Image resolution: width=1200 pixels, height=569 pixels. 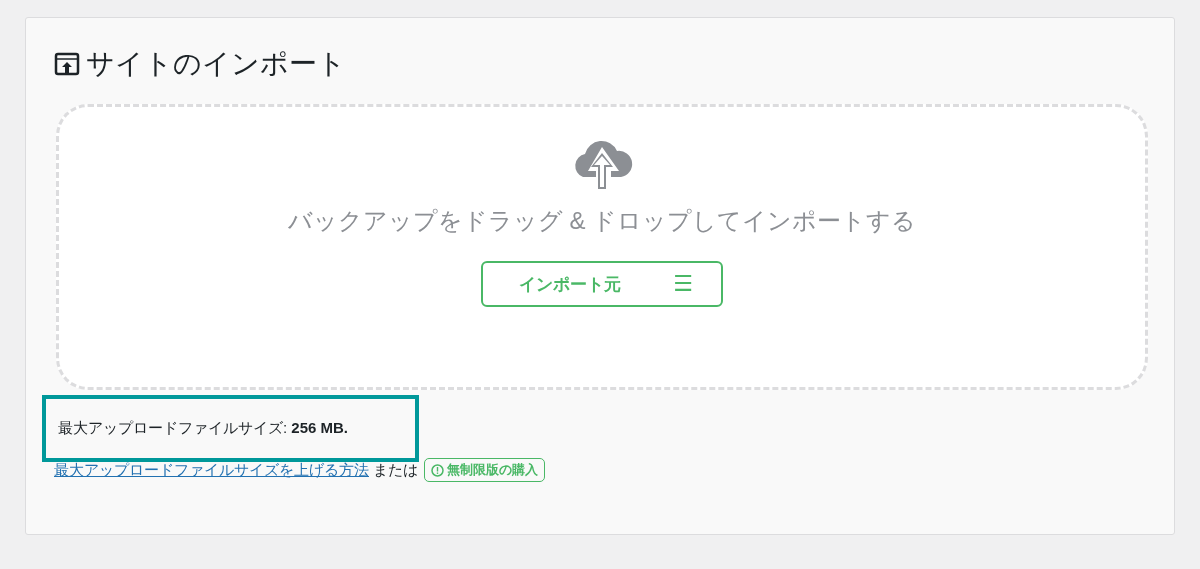 I want to click on panel-title: サイトのインポート, so click(x=216, y=64).